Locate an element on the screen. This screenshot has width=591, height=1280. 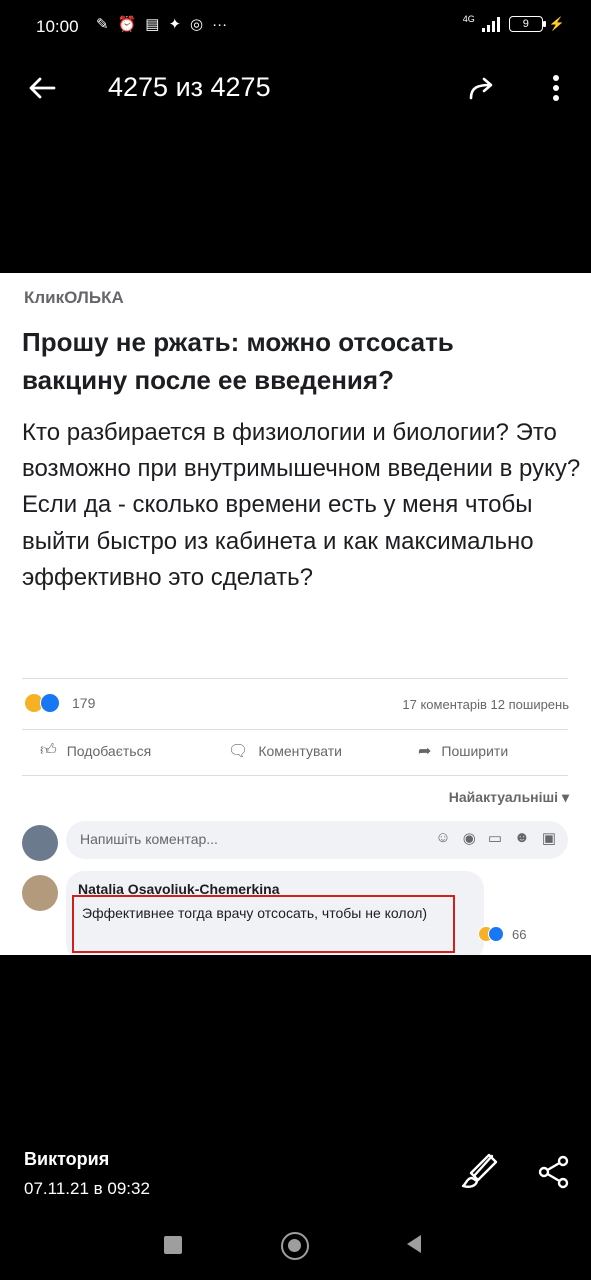
camera-icon: ◉ is located at coordinates (469, 838).